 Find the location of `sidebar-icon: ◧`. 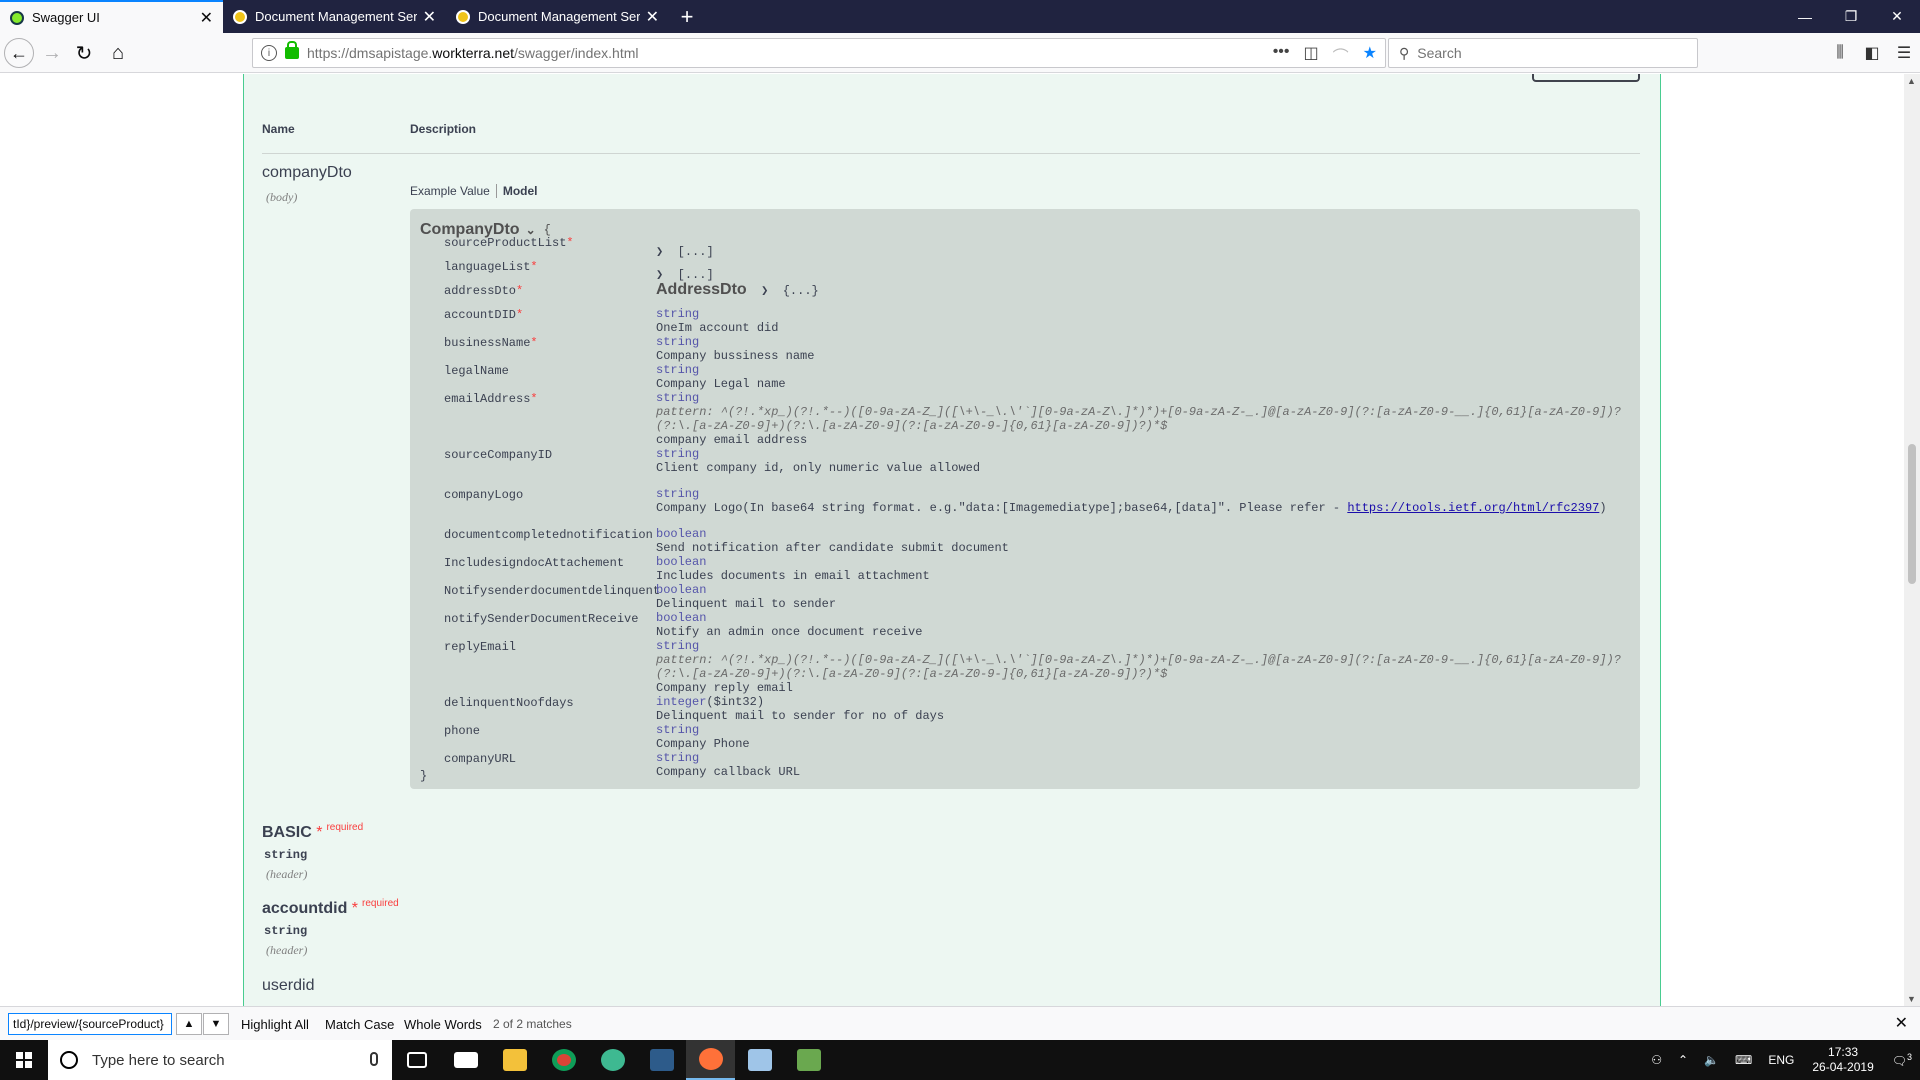

sidebar-icon: ◧ is located at coordinates (1872, 53).